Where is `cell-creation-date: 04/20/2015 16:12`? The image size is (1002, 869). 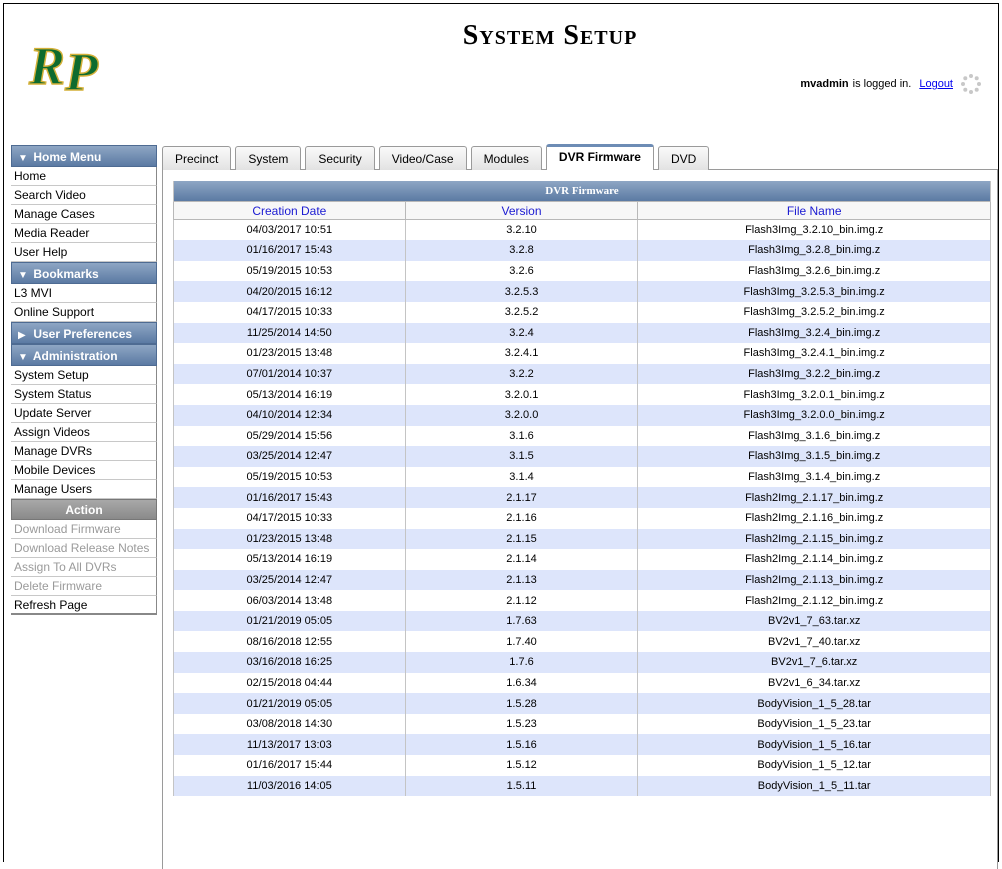
cell-creation-date: 04/20/2015 16:12 is located at coordinates (289, 291).